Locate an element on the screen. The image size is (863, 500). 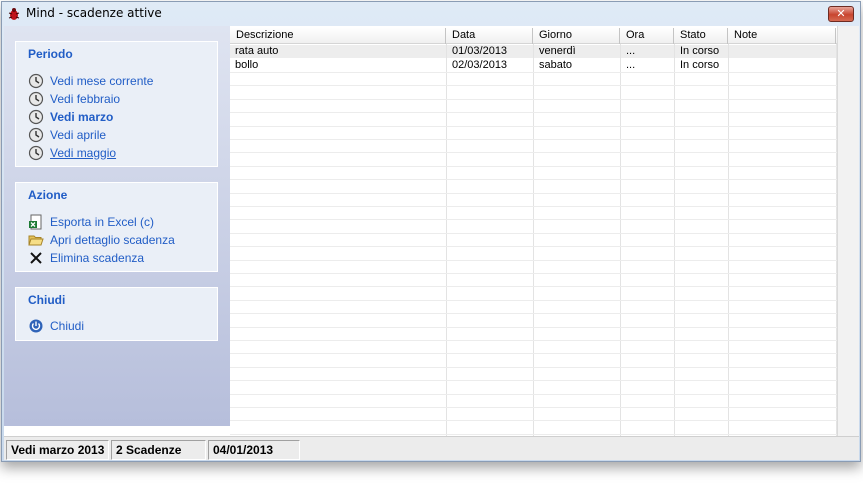
window-title: Mind - scadenze attive is located at coordinates (94, 13).